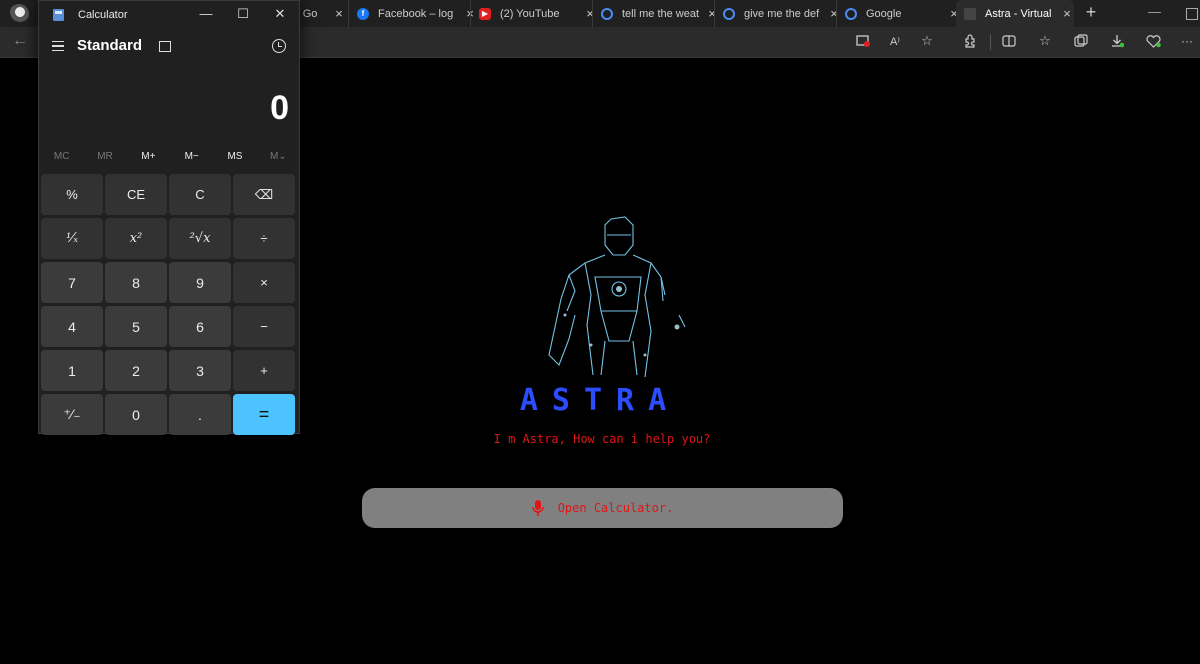  Describe the element at coordinates (970, 41) in the screenshot. I see `extensions-icon` at that location.